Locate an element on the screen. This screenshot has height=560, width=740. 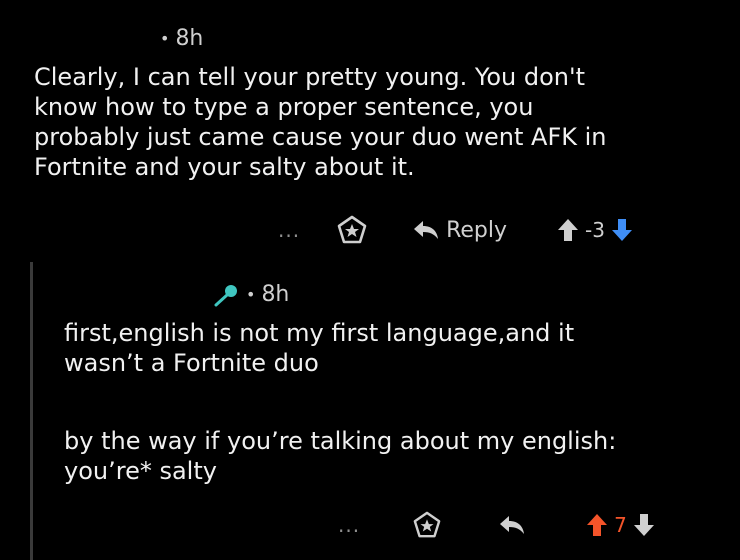
comment-1-actions: ... Reply -3 is located at coordinates (455, 230).